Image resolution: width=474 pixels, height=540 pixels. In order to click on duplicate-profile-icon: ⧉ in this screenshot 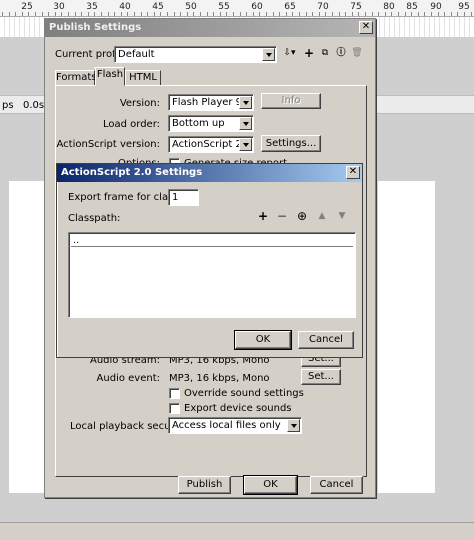, I will do `click(325, 54)`.